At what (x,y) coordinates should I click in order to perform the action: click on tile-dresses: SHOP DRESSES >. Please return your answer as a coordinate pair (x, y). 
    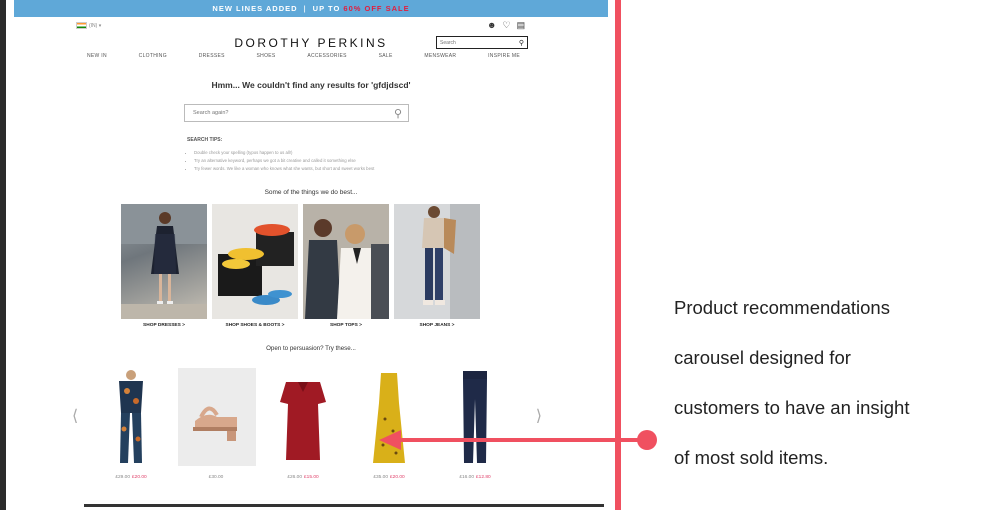
    Looking at the image, I should click on (164, 266).